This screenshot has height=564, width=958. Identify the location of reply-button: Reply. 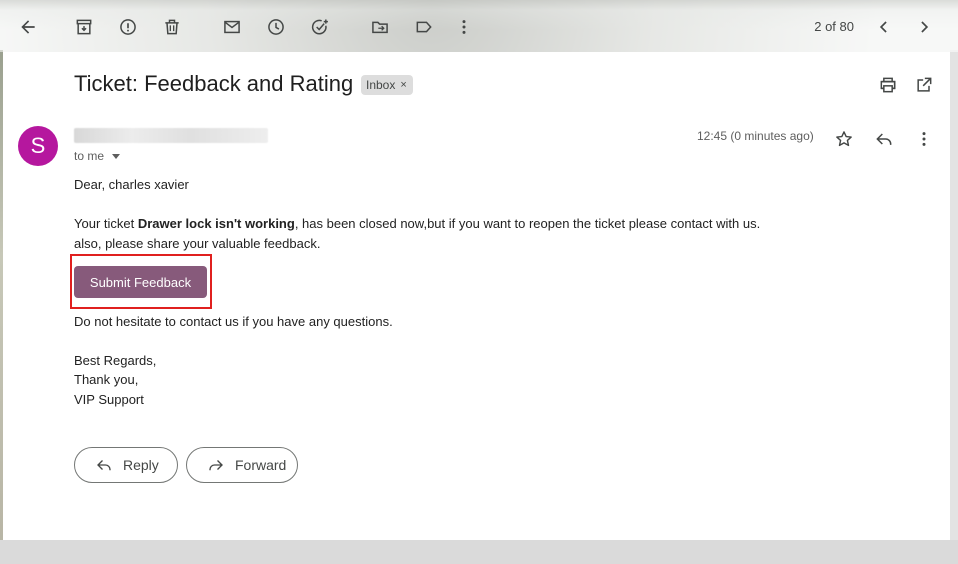
(126, 465).